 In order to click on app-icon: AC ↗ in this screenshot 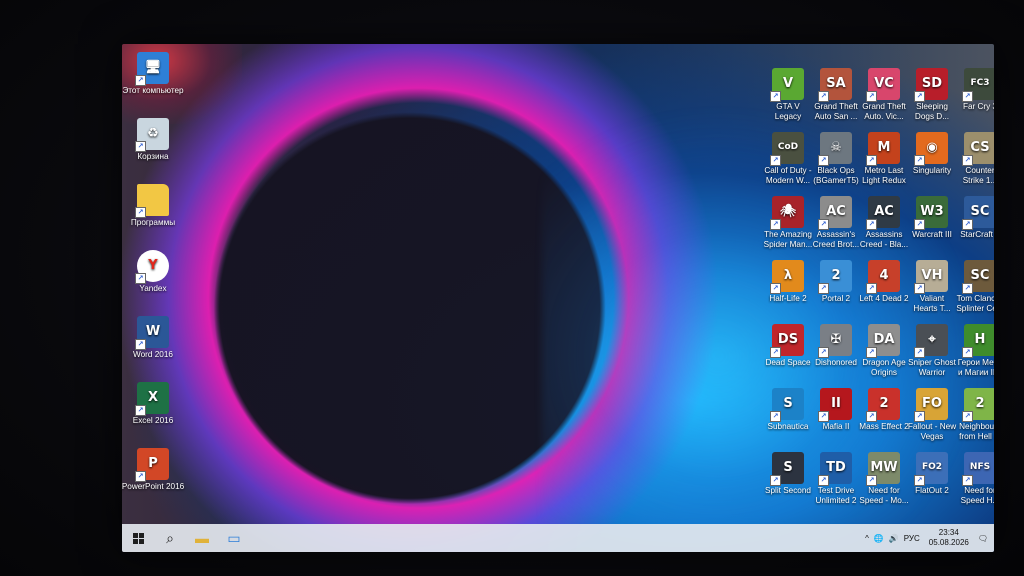, I will do `click(883, 213)`.